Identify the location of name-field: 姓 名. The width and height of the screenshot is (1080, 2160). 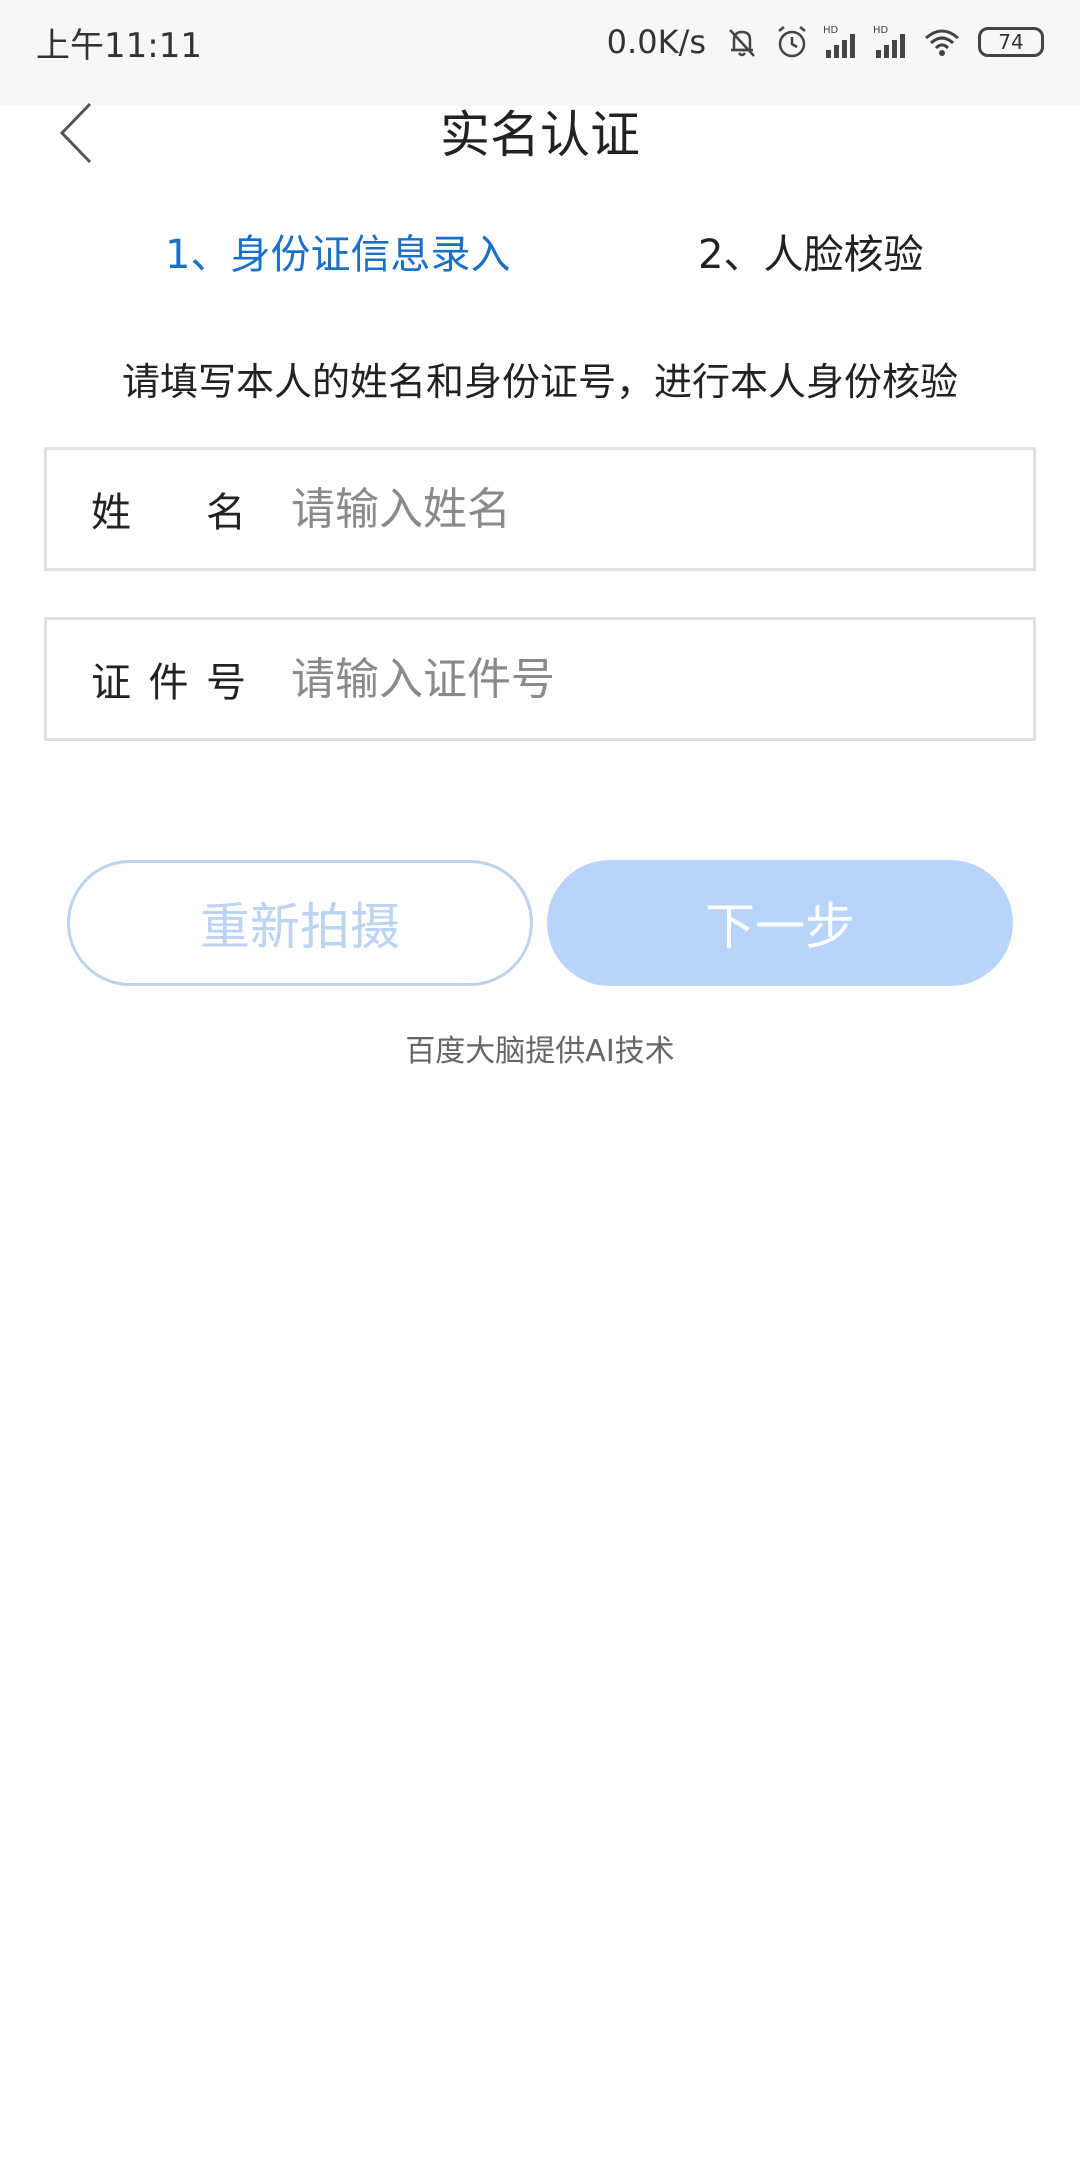
(540, 509).